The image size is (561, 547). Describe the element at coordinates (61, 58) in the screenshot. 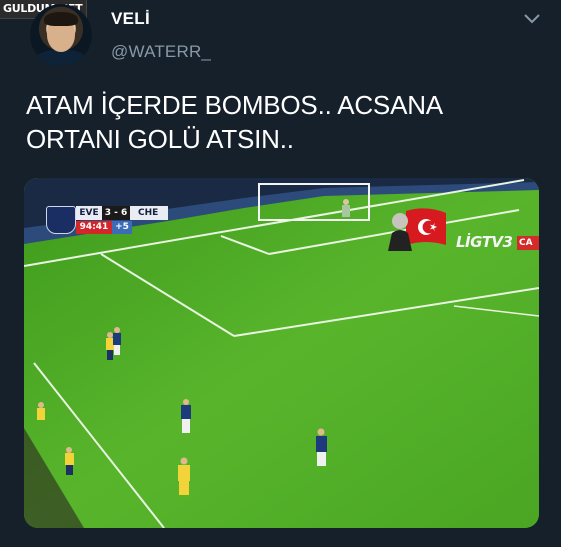

I see `avatar-shirt` at that location.